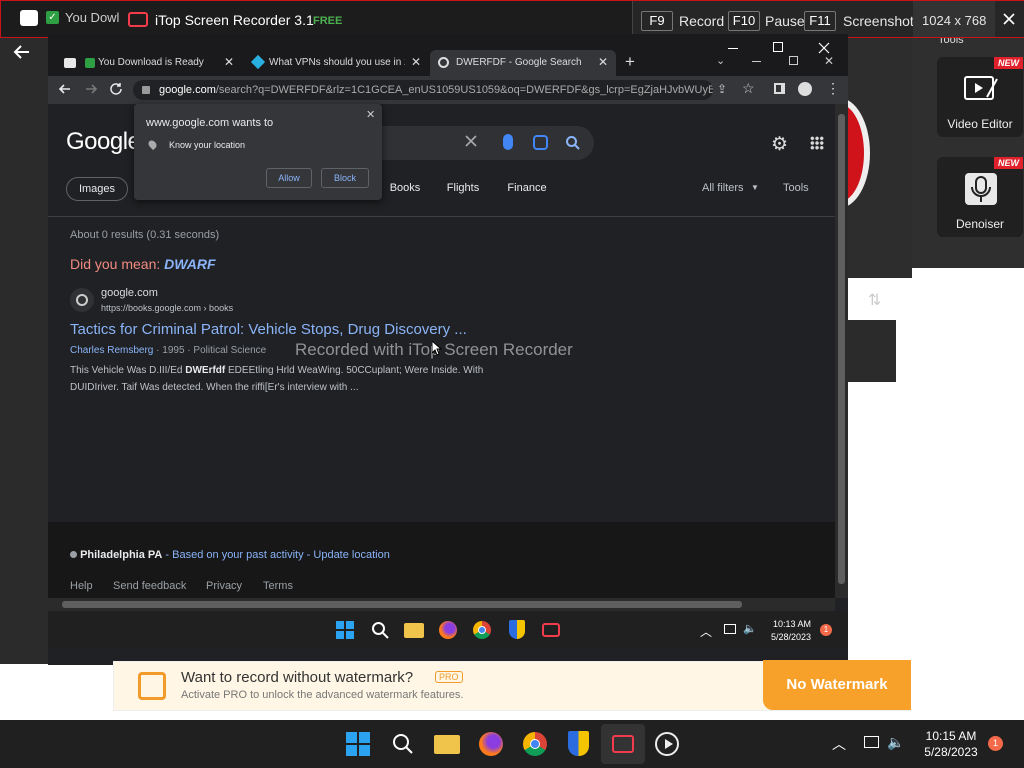  I want to click on clock-date: 5/28/2023, so click(951, 752).